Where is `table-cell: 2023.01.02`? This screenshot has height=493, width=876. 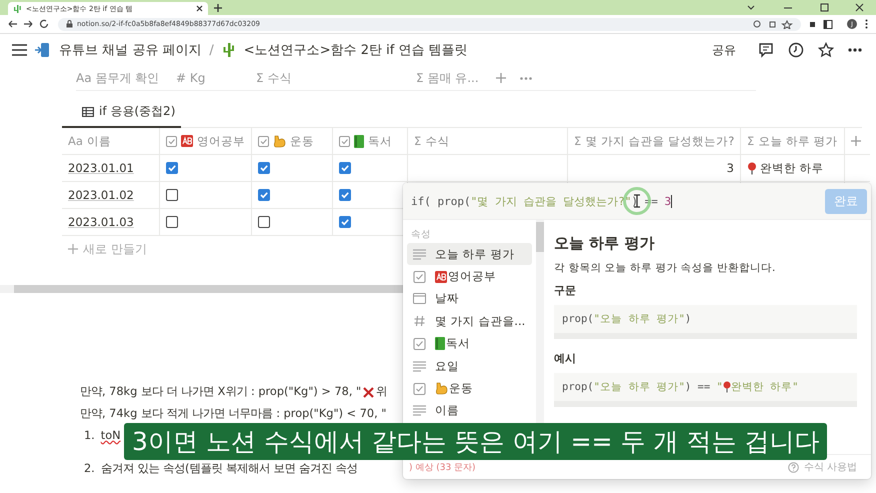
table-cell: 2023.01.02 is located at coordinates (101, 195).